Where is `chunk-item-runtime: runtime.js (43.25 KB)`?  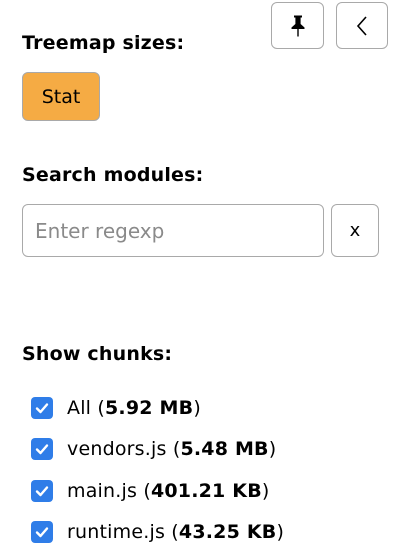
chunk-item-runtime: runtime.js (43.25 KB) is located at coordinates (157, 533).